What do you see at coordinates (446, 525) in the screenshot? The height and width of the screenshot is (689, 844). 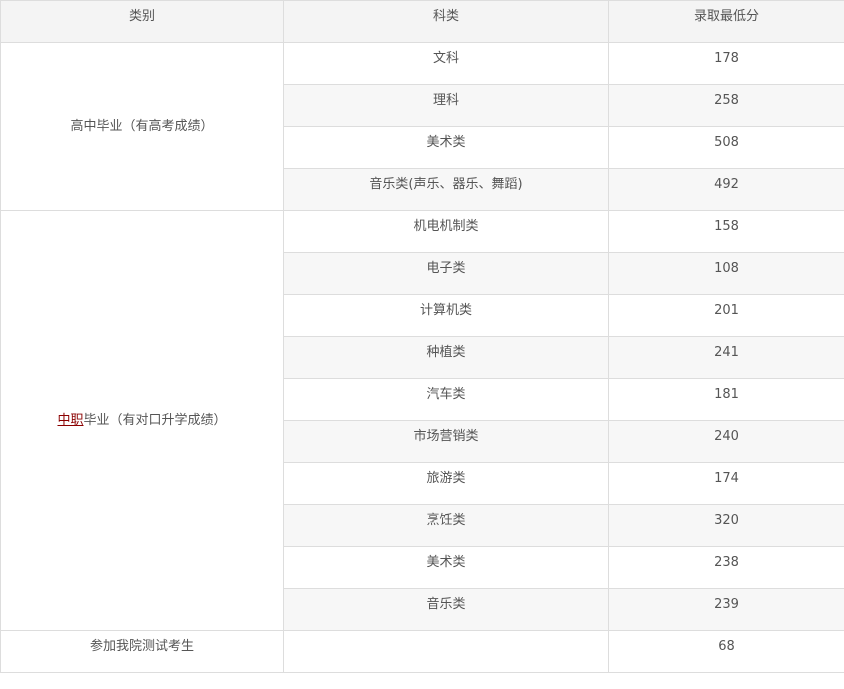 I see `subject-cell: 烹饪类` at bounding box center [446, 525].